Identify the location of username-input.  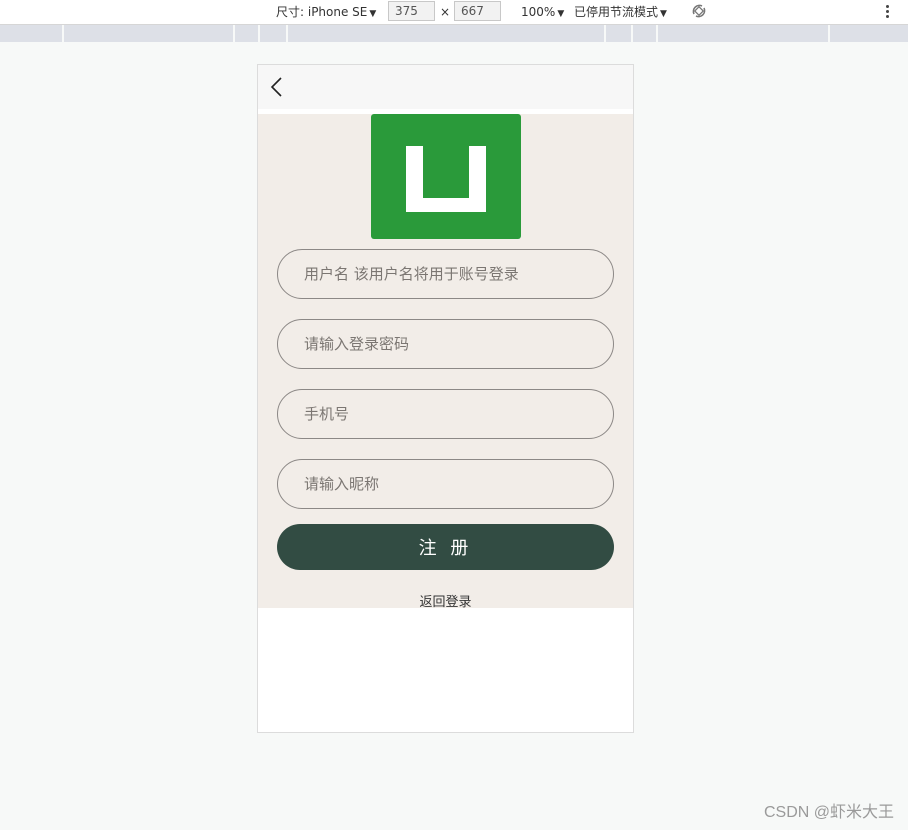
(445, 274).